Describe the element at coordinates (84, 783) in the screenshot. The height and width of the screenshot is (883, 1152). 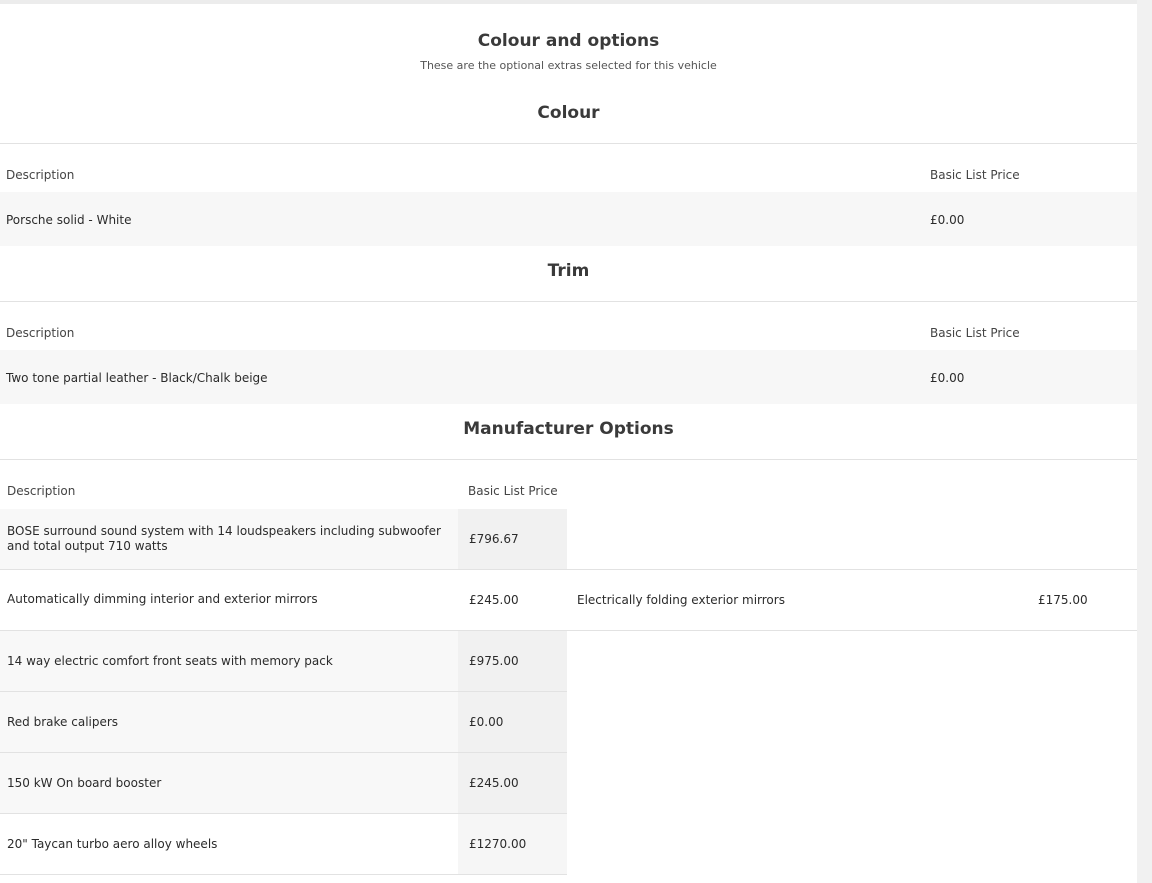
I see `option-description: 150 kW On board booster` at that location.